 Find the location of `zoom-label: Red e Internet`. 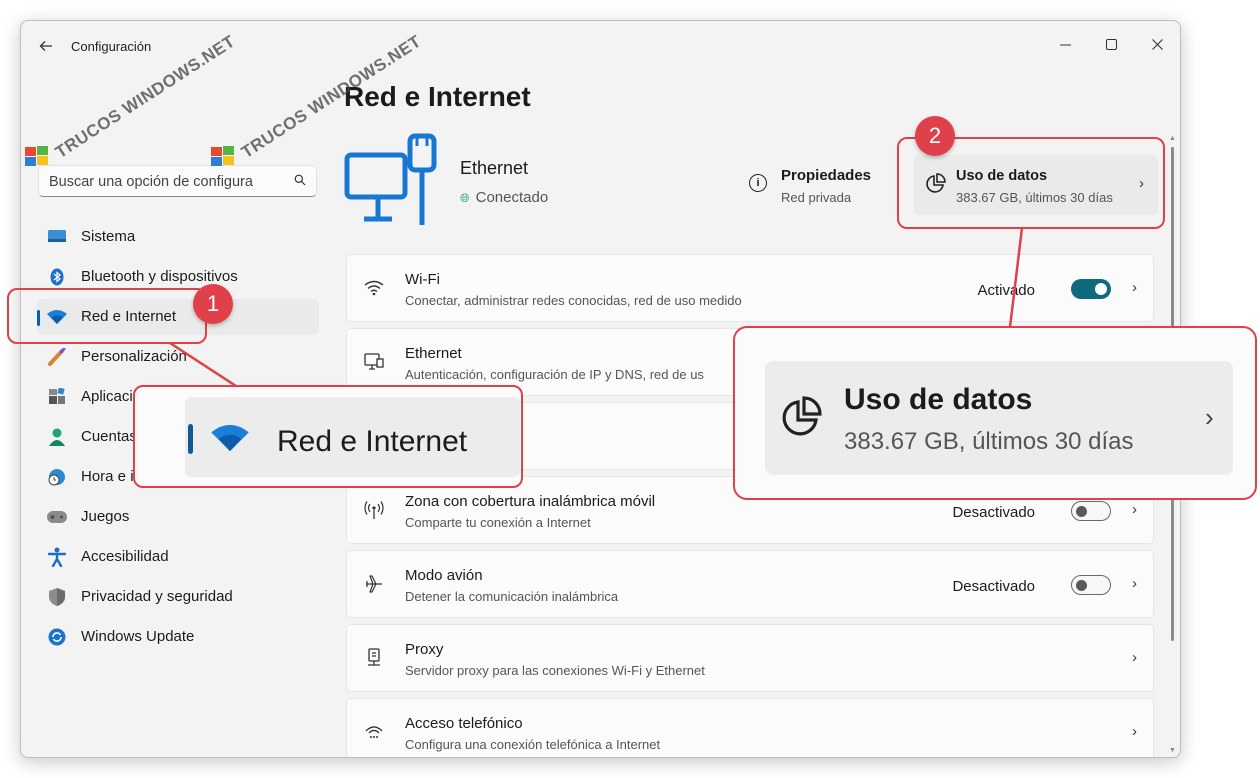

zoom-label: Red e Internet is located at coordinates (372, 441).